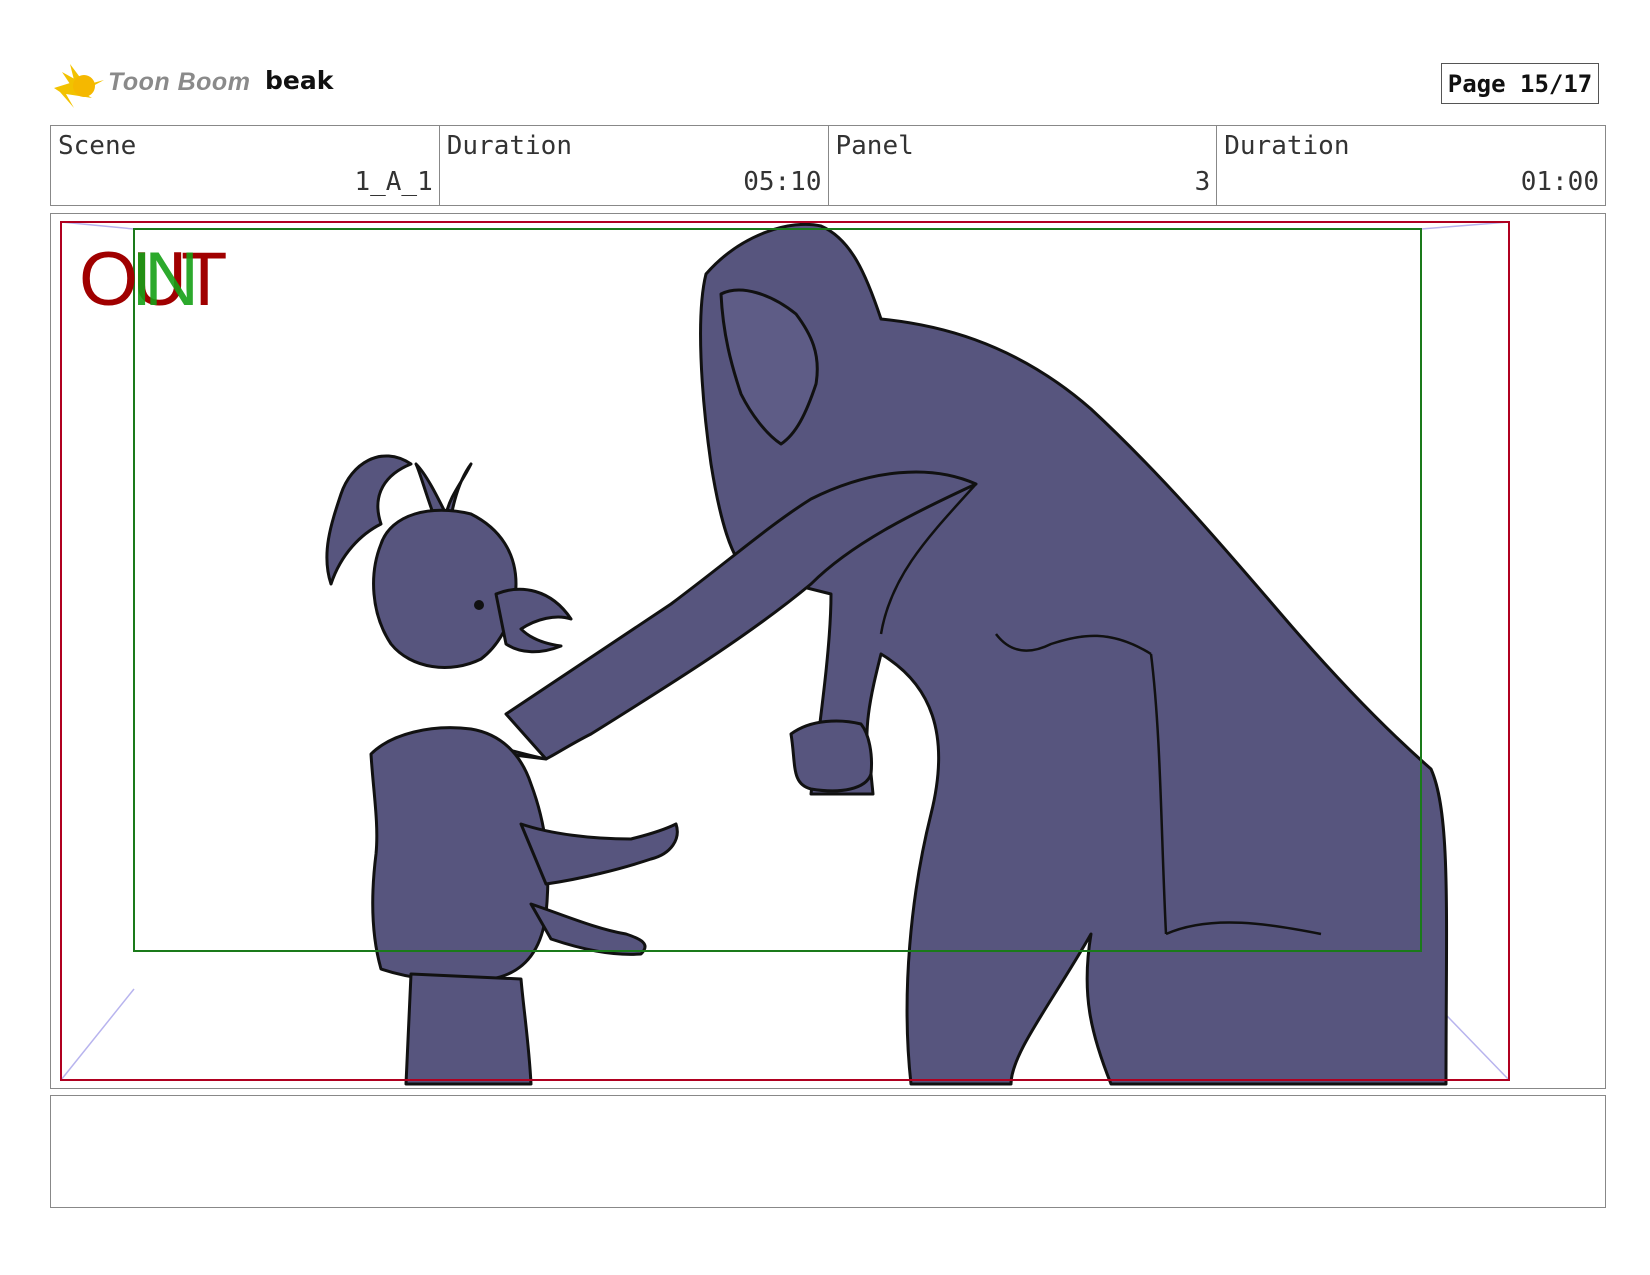 The height and width of the screenshot is (1275, 1650). What do you see at coordinates (393, 182) in the screenshot?
I see `scene-value: 1_A_1` at bounding box center [393, 182].